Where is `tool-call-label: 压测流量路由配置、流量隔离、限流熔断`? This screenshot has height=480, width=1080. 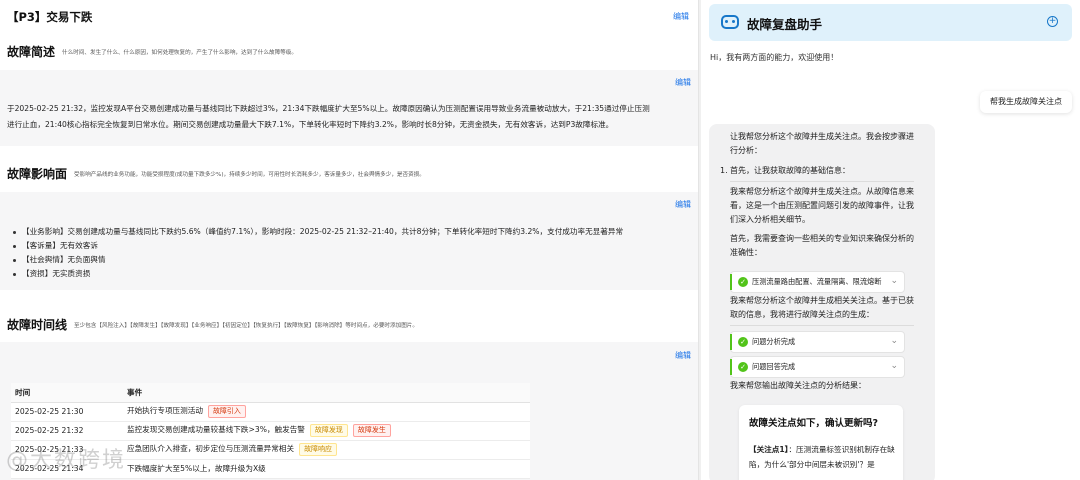
tool-call-label: 压测流量路由配置、流量隔离、限流熔断 is located at coordinates (817, 281).